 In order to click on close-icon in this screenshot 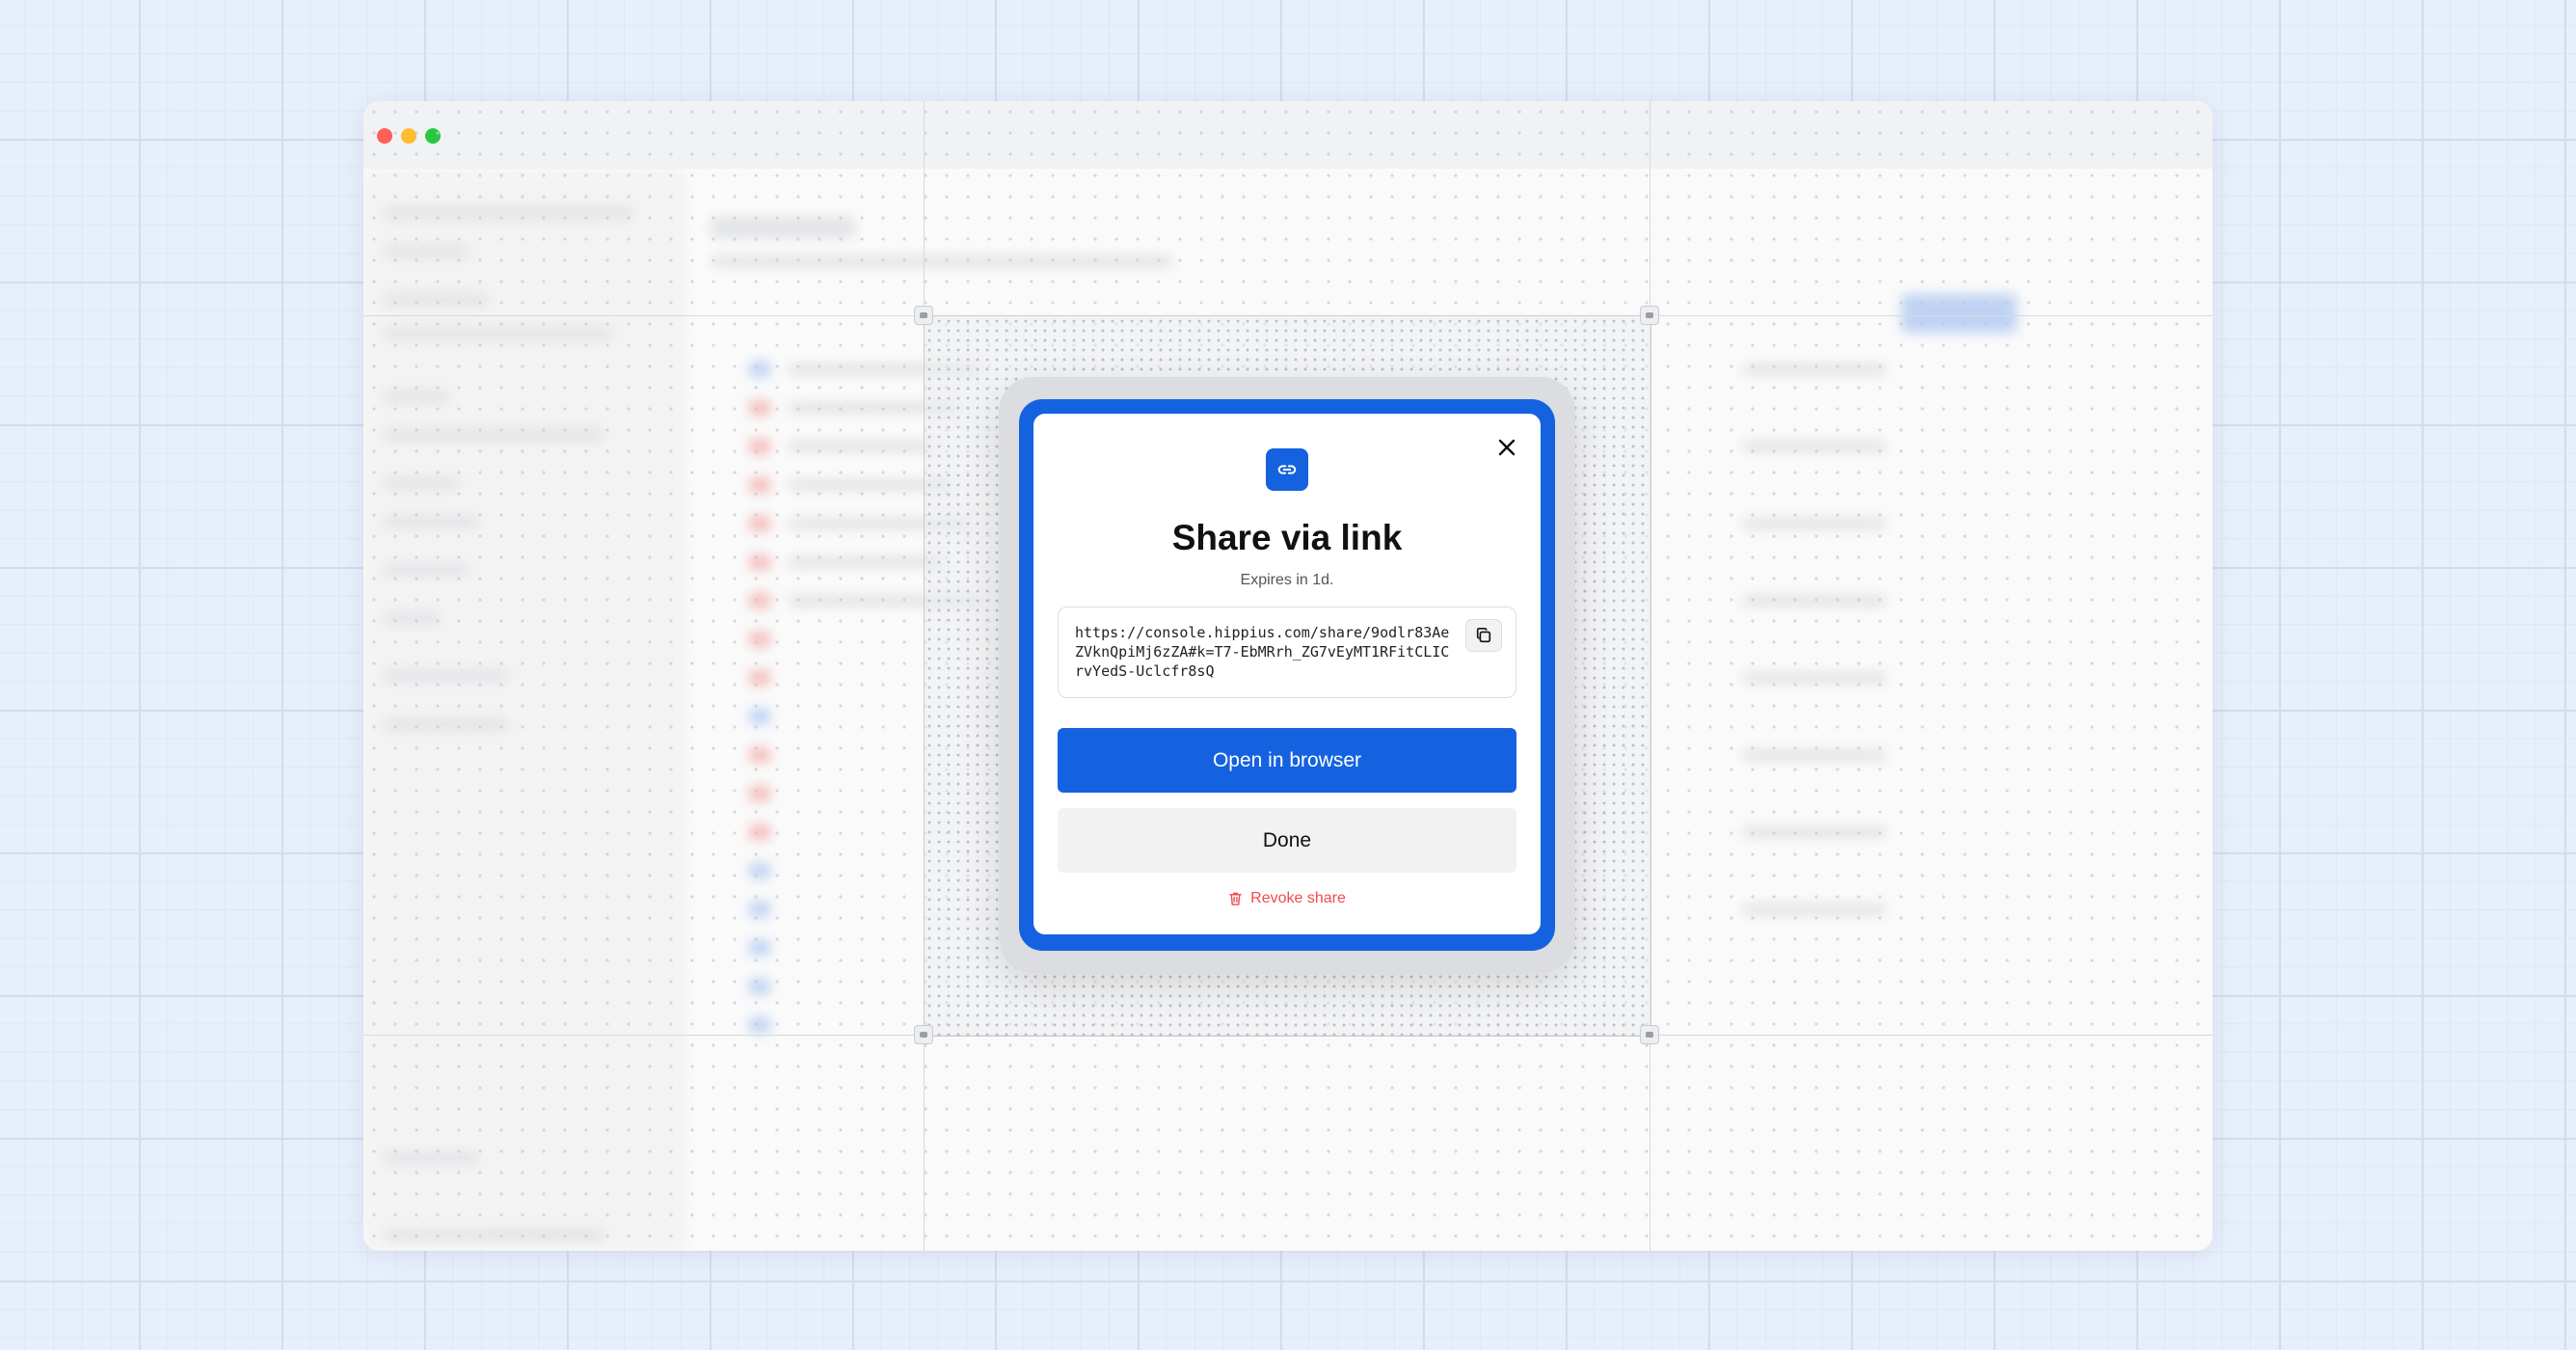, I will do `click(1507, 447)`.